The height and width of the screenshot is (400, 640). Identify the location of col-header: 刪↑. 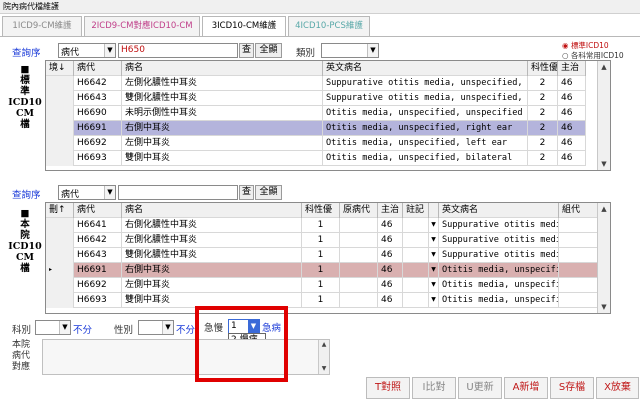
(60, 210).